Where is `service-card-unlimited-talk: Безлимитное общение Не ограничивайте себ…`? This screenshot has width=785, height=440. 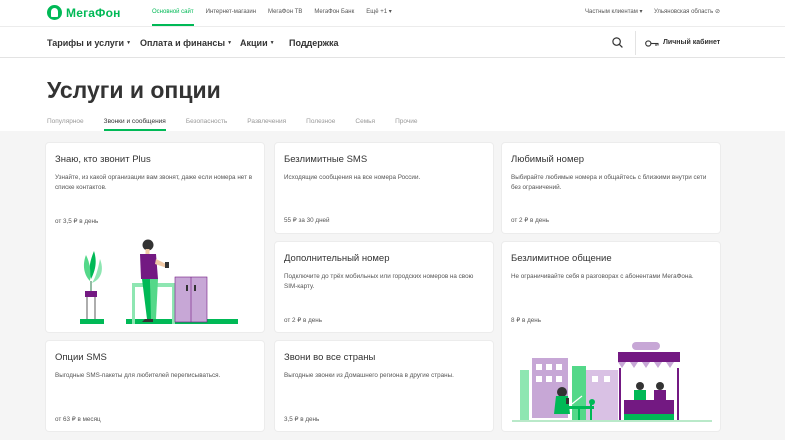
service-card-unlimited-talk: Безлимитное общение Не ограничивайте себ… is located at coordinates (611, 336).